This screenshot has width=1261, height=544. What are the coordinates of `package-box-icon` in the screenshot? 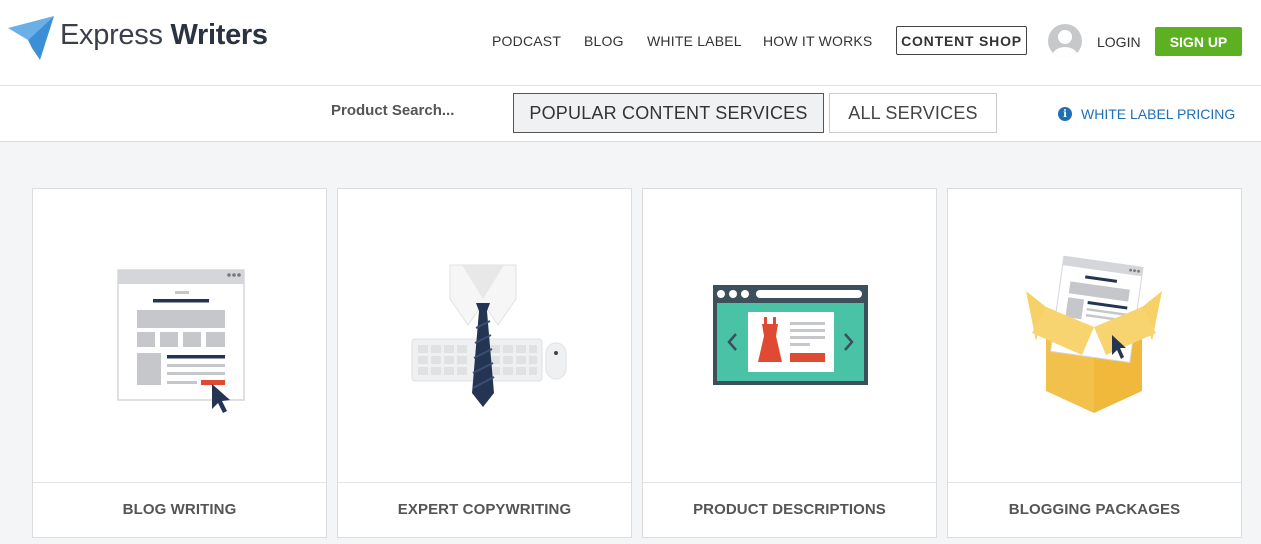 It's located at (1094, 334).